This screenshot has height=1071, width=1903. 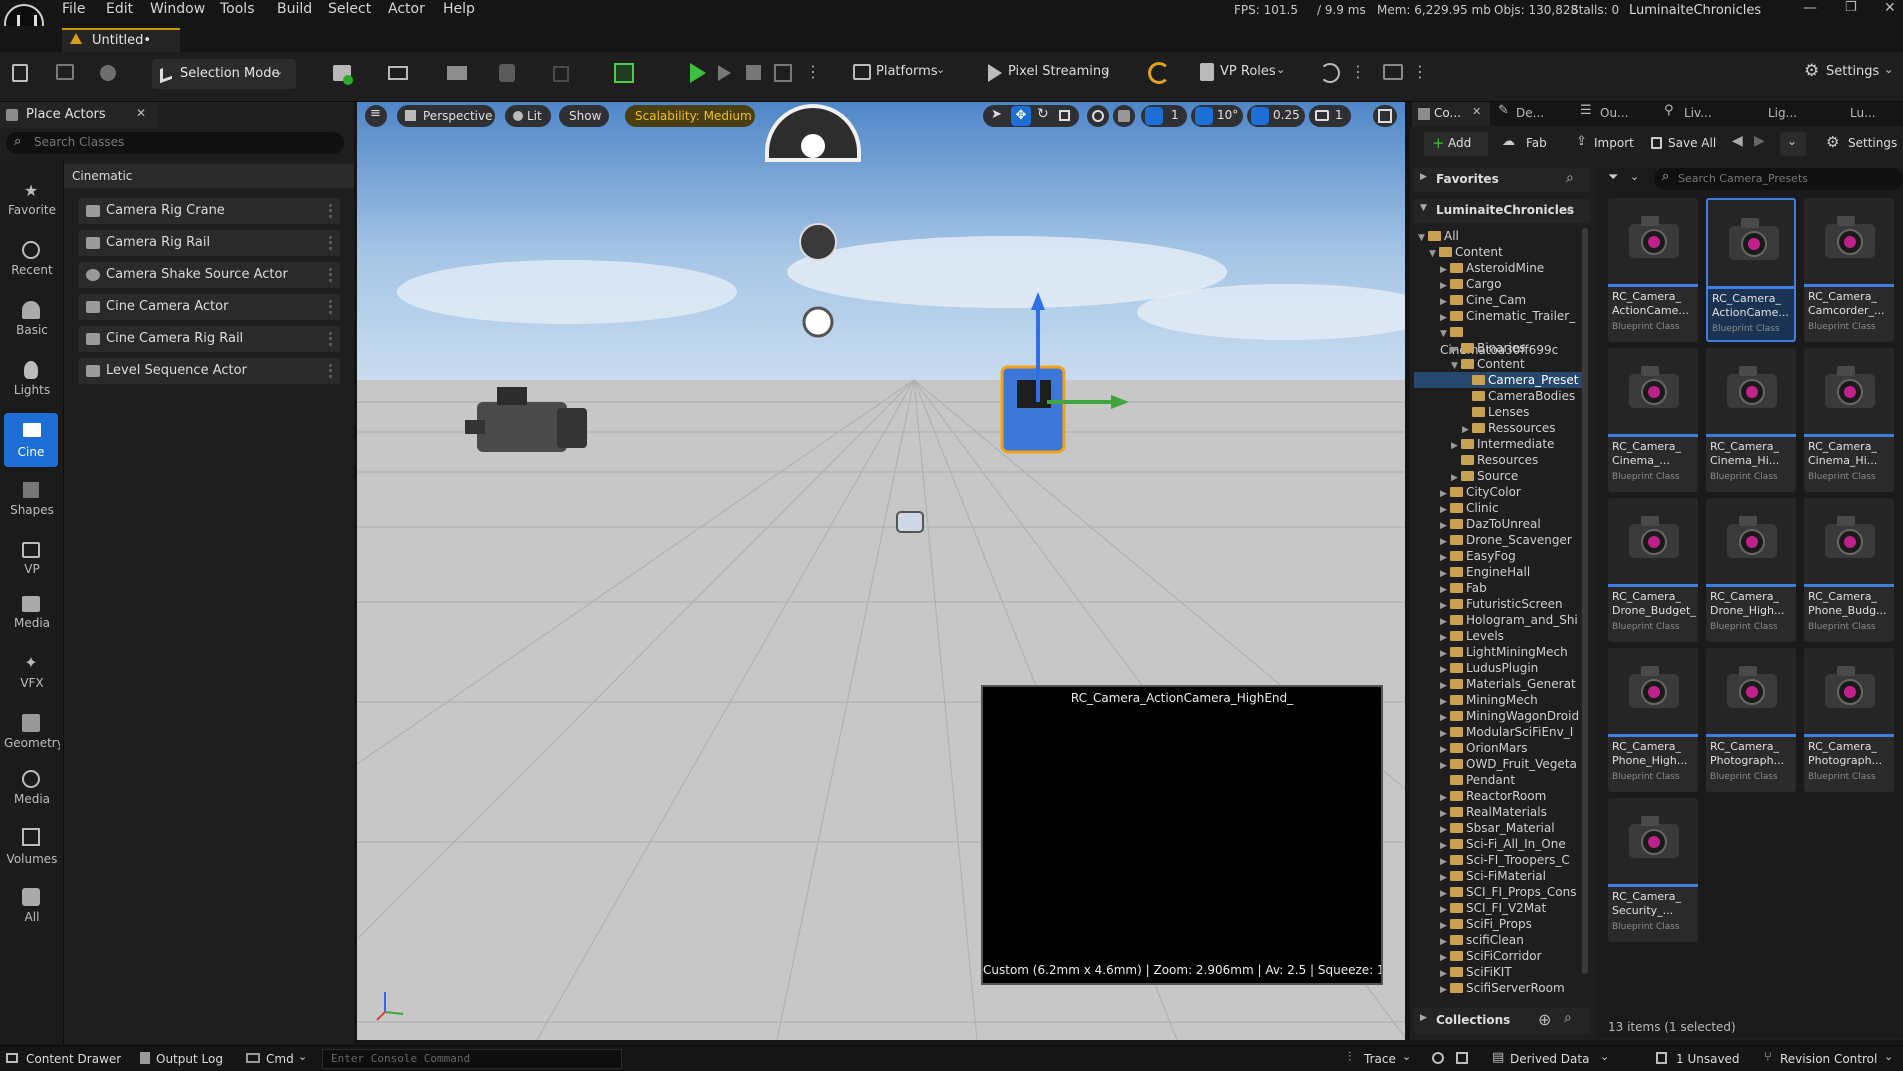 What do you see at coordinates (1653, 870) in the screenshot?
I see `asset-tile: RC_Camera_ Security_... Blueprint Class` at bounding box center [1653, 870].